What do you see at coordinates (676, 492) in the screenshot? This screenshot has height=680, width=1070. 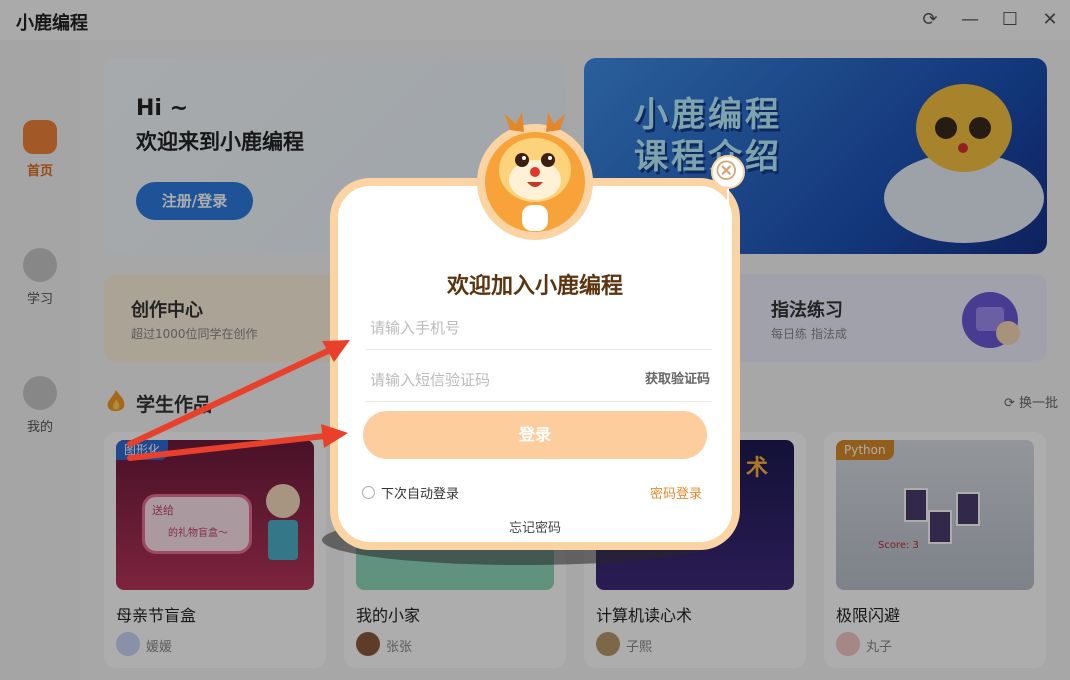 I see `password-login-link: 密码登录` at bounding box center [676, 492].